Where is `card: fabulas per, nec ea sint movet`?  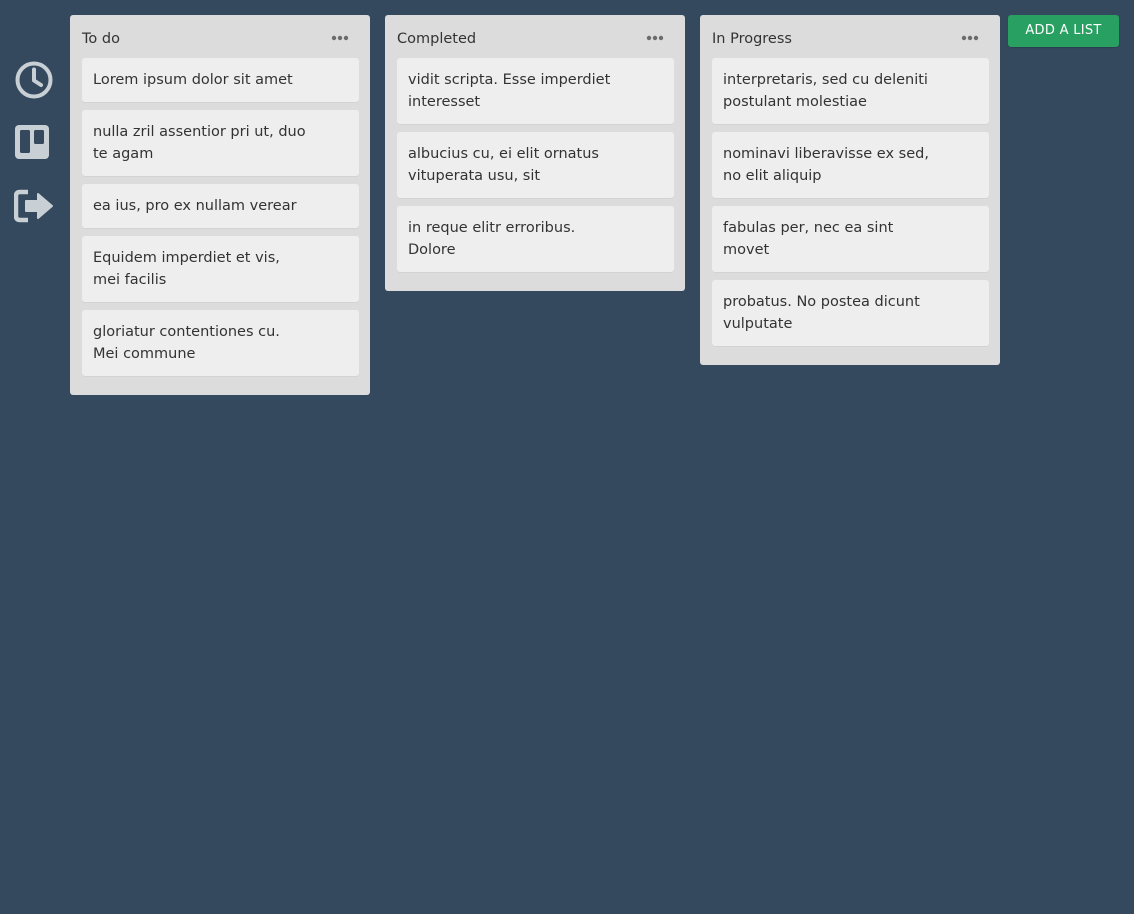 card: fabulas per, nec ea sint movet is located at coordinates (850, 239).